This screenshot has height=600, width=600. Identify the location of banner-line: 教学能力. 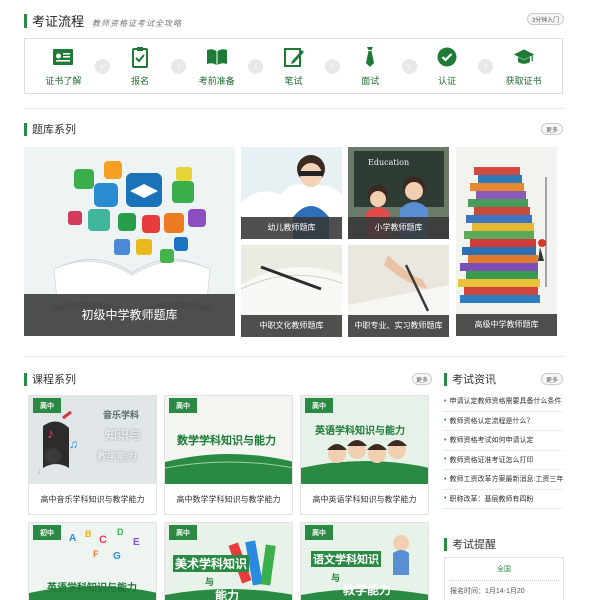
(117, 457).